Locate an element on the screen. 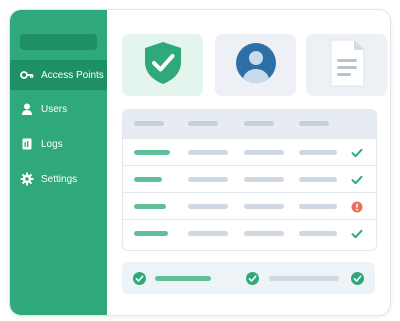 This screenshot has height=321, width=400. sidebar-item-users: Users is located at coordinates (58, 109).